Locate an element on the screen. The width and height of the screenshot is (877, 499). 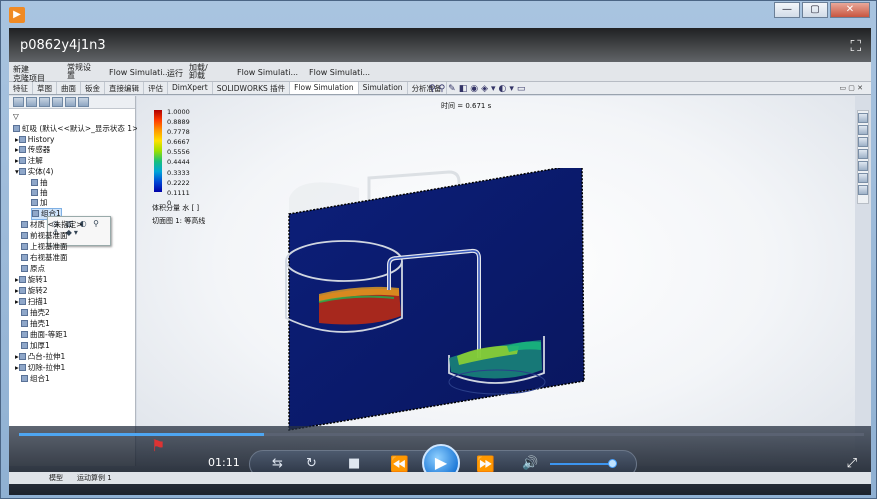
model-tab: 模型 is located at coordinates (56, 478).